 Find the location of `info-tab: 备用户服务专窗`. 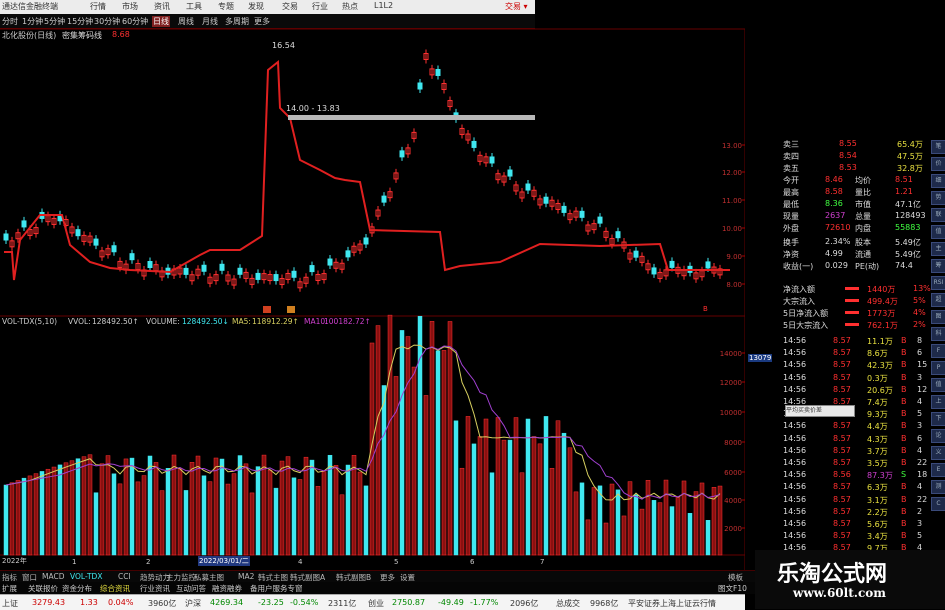

info-tab: 备用户服务专窗 is located at coordinates (276, 588).